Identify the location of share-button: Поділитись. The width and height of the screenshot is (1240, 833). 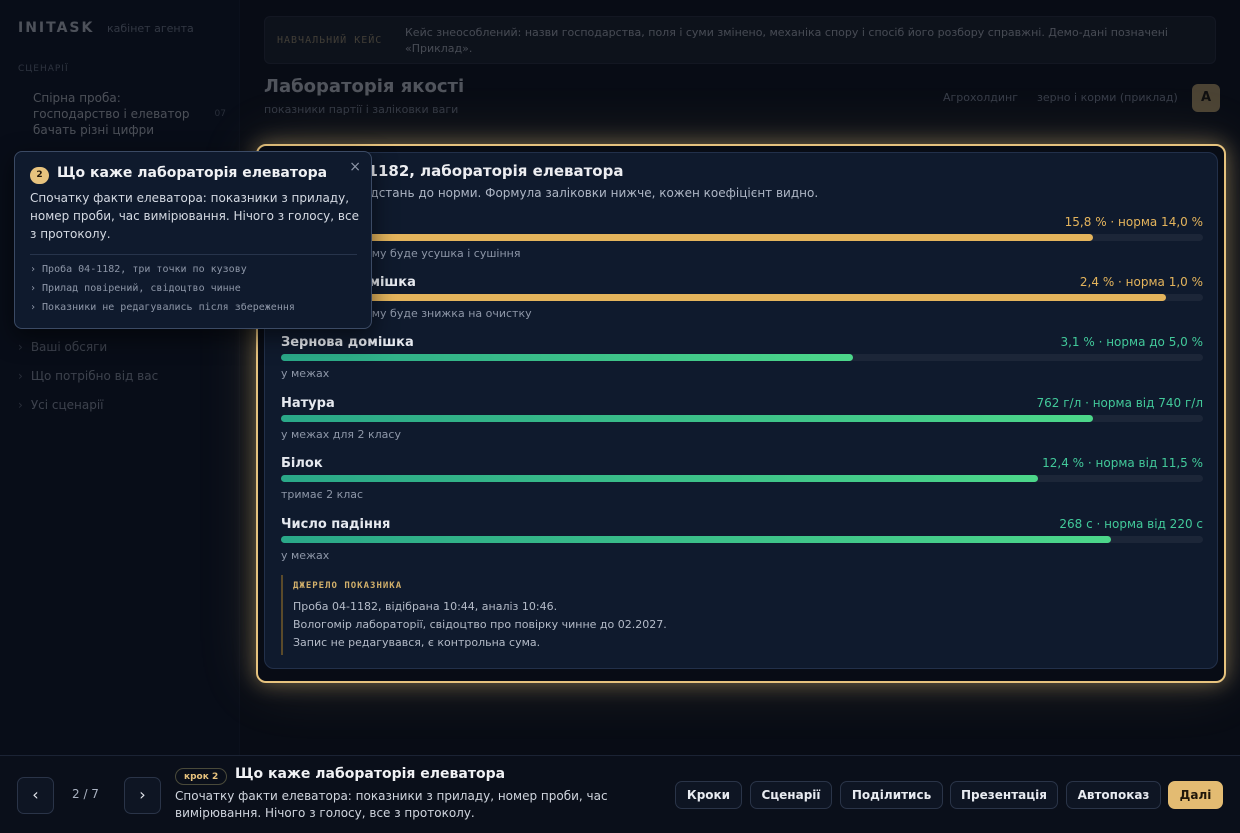
(891, 795).